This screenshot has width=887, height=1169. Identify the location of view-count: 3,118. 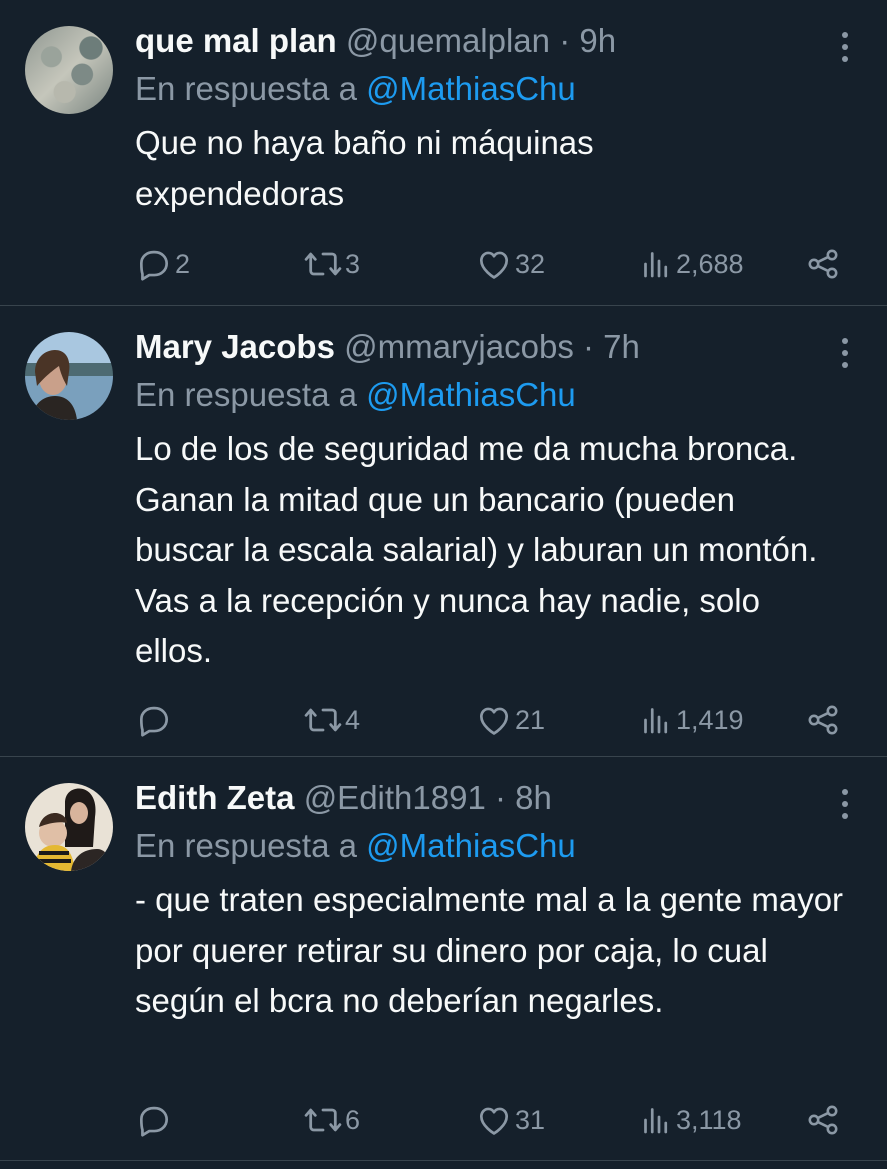
(709, 1119).